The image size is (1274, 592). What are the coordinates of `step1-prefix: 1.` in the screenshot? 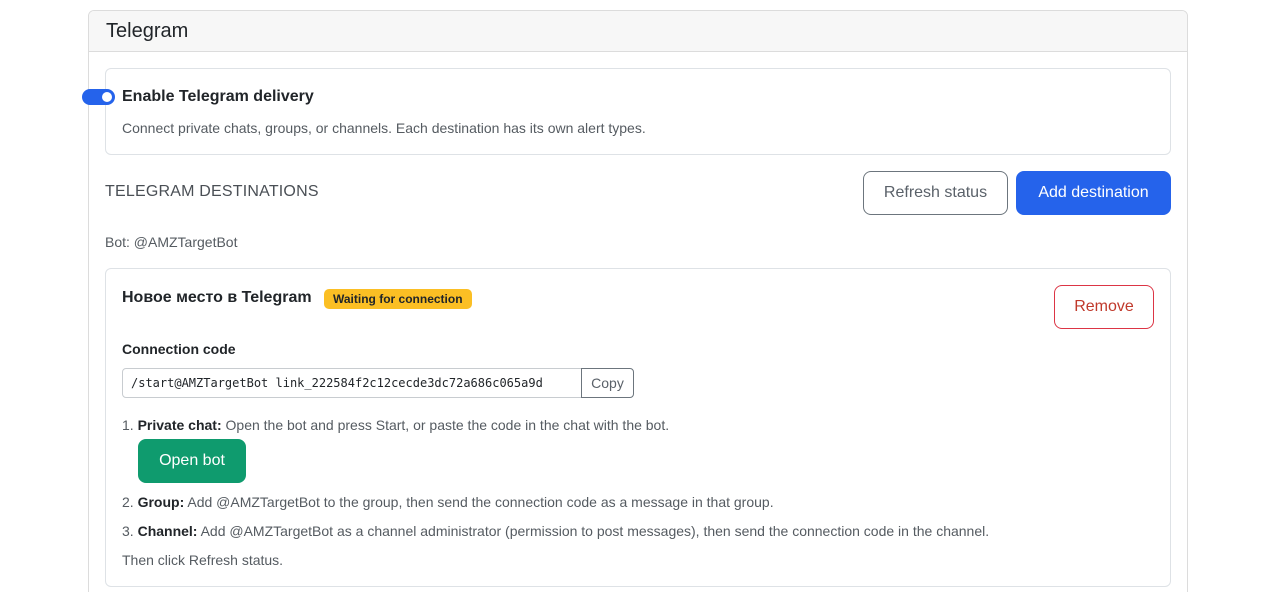 It's located at (130, 425).